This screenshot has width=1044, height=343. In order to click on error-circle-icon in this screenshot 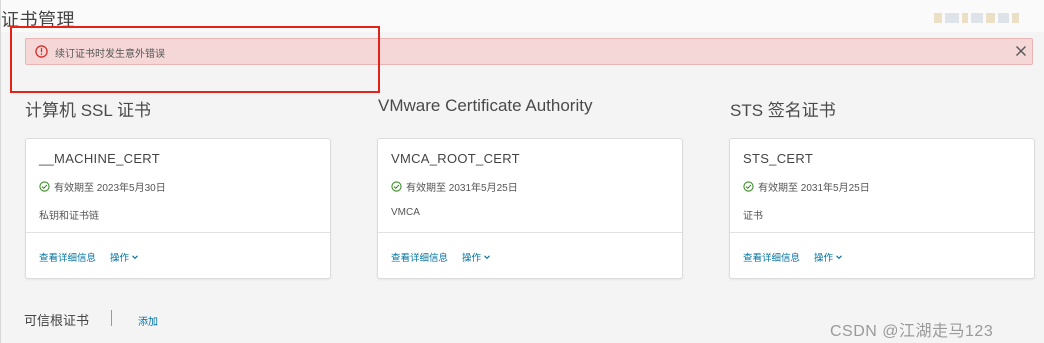, I will do `click(41, 51)`.